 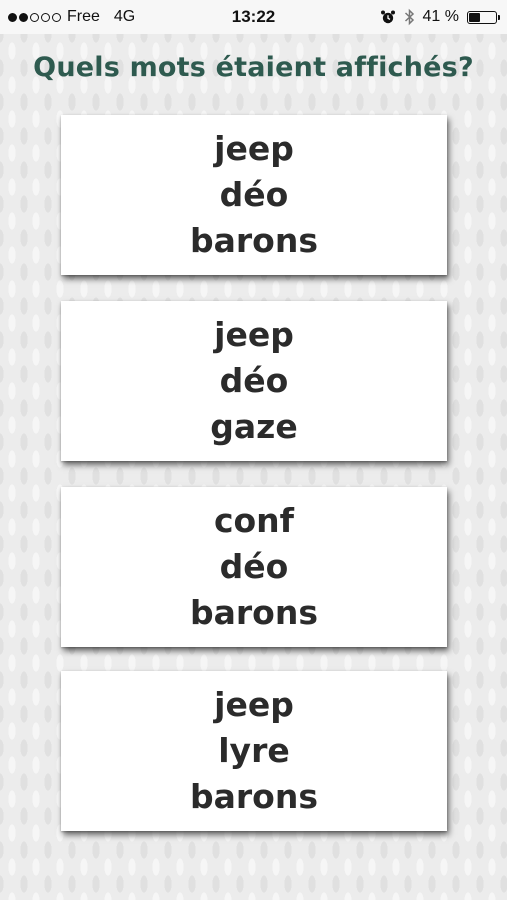 I want to click on answer-option-card: jeep déo barons, so click(x=254, y=195).